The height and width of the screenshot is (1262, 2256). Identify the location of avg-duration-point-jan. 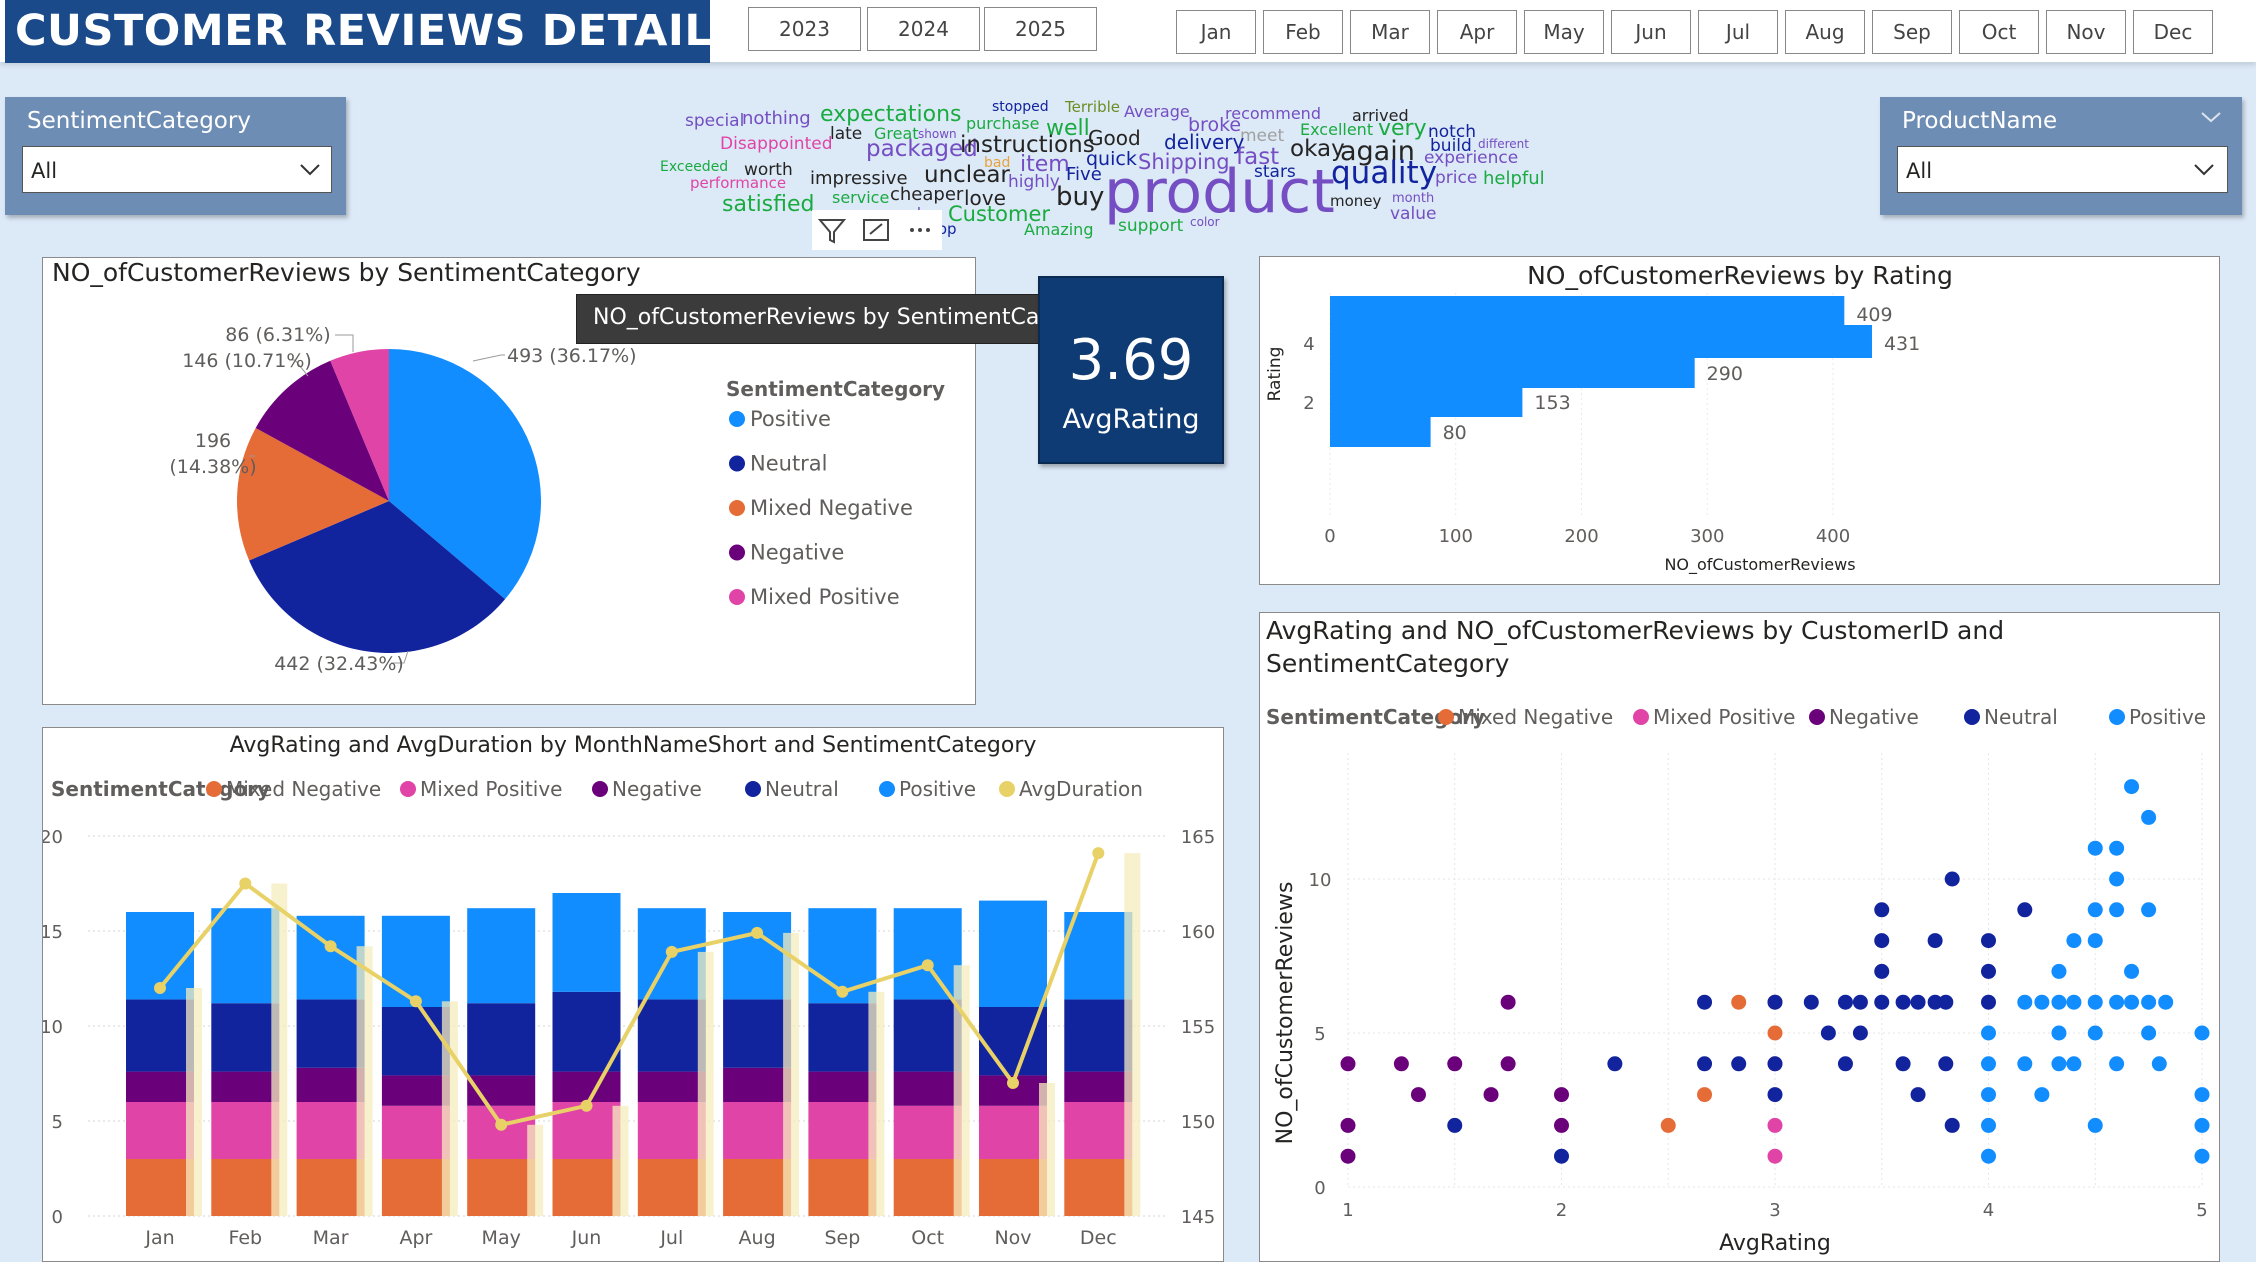
(160, 988).